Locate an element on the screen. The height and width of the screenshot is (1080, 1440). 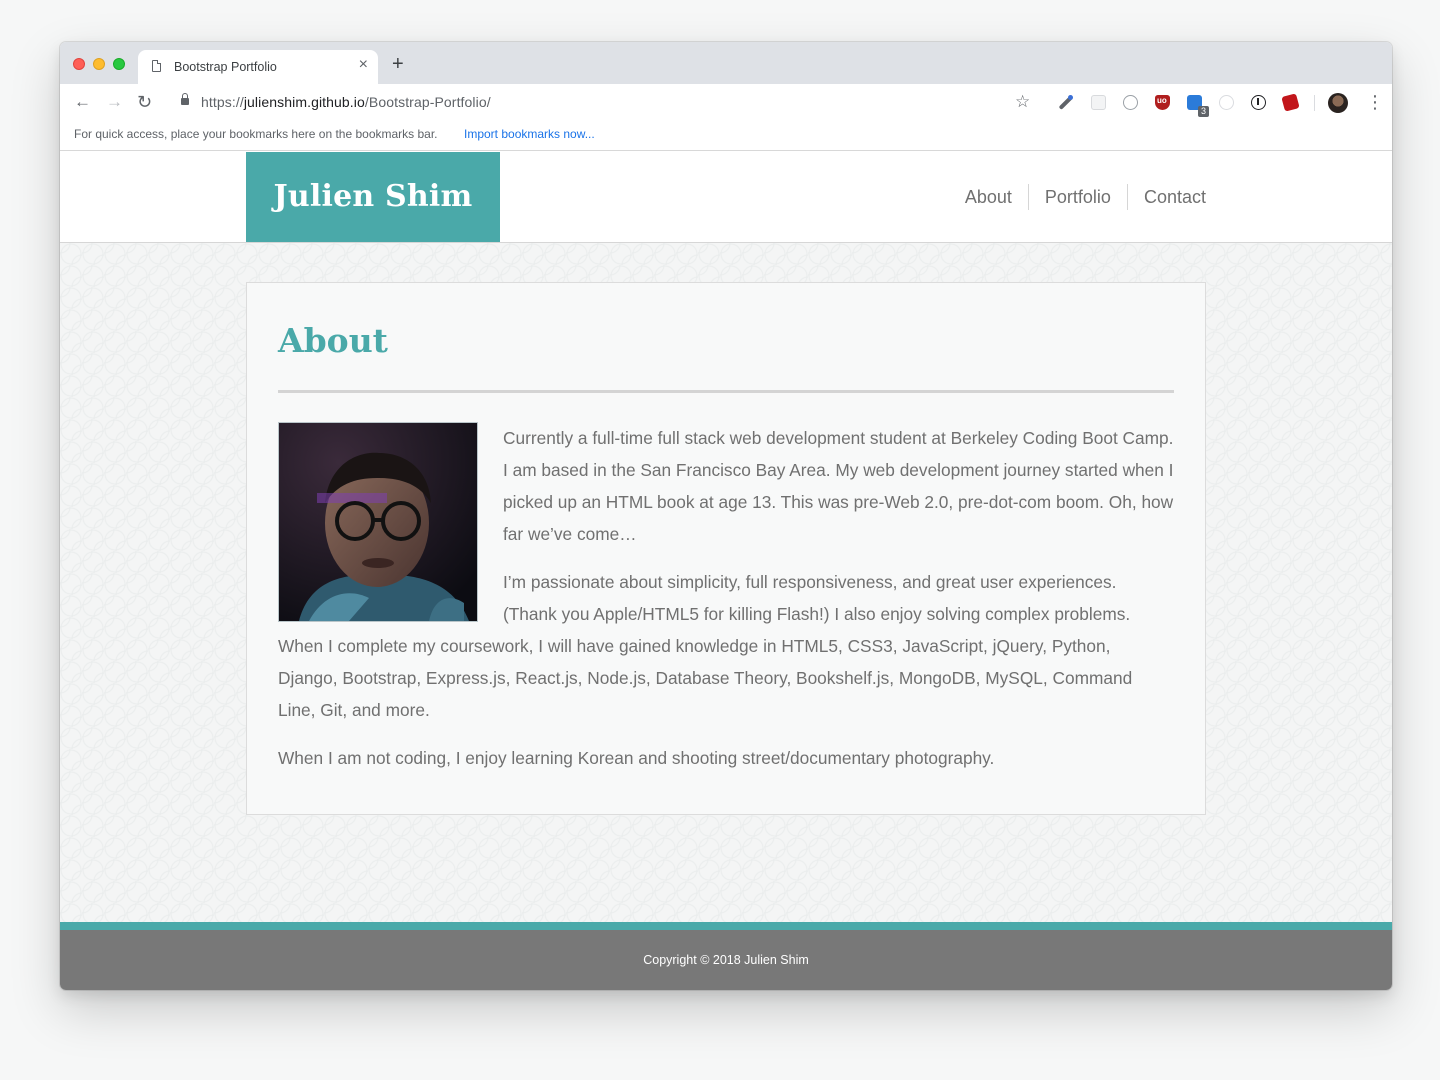
translate-extension-icon: 3 is located at coordinates (1198, 106).